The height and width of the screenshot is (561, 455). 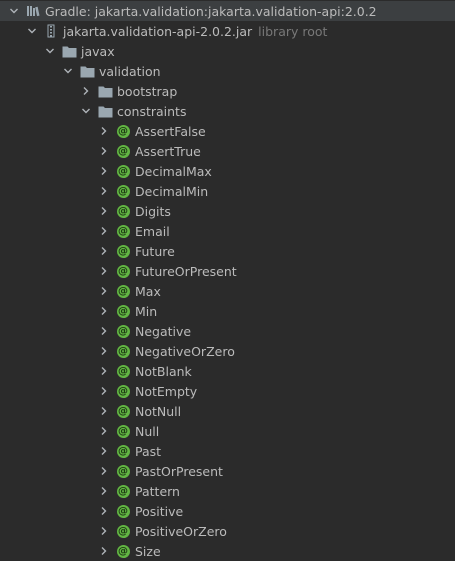 I want to click on tree-row-annotation: @ Digits, so click(x=227, y=211).